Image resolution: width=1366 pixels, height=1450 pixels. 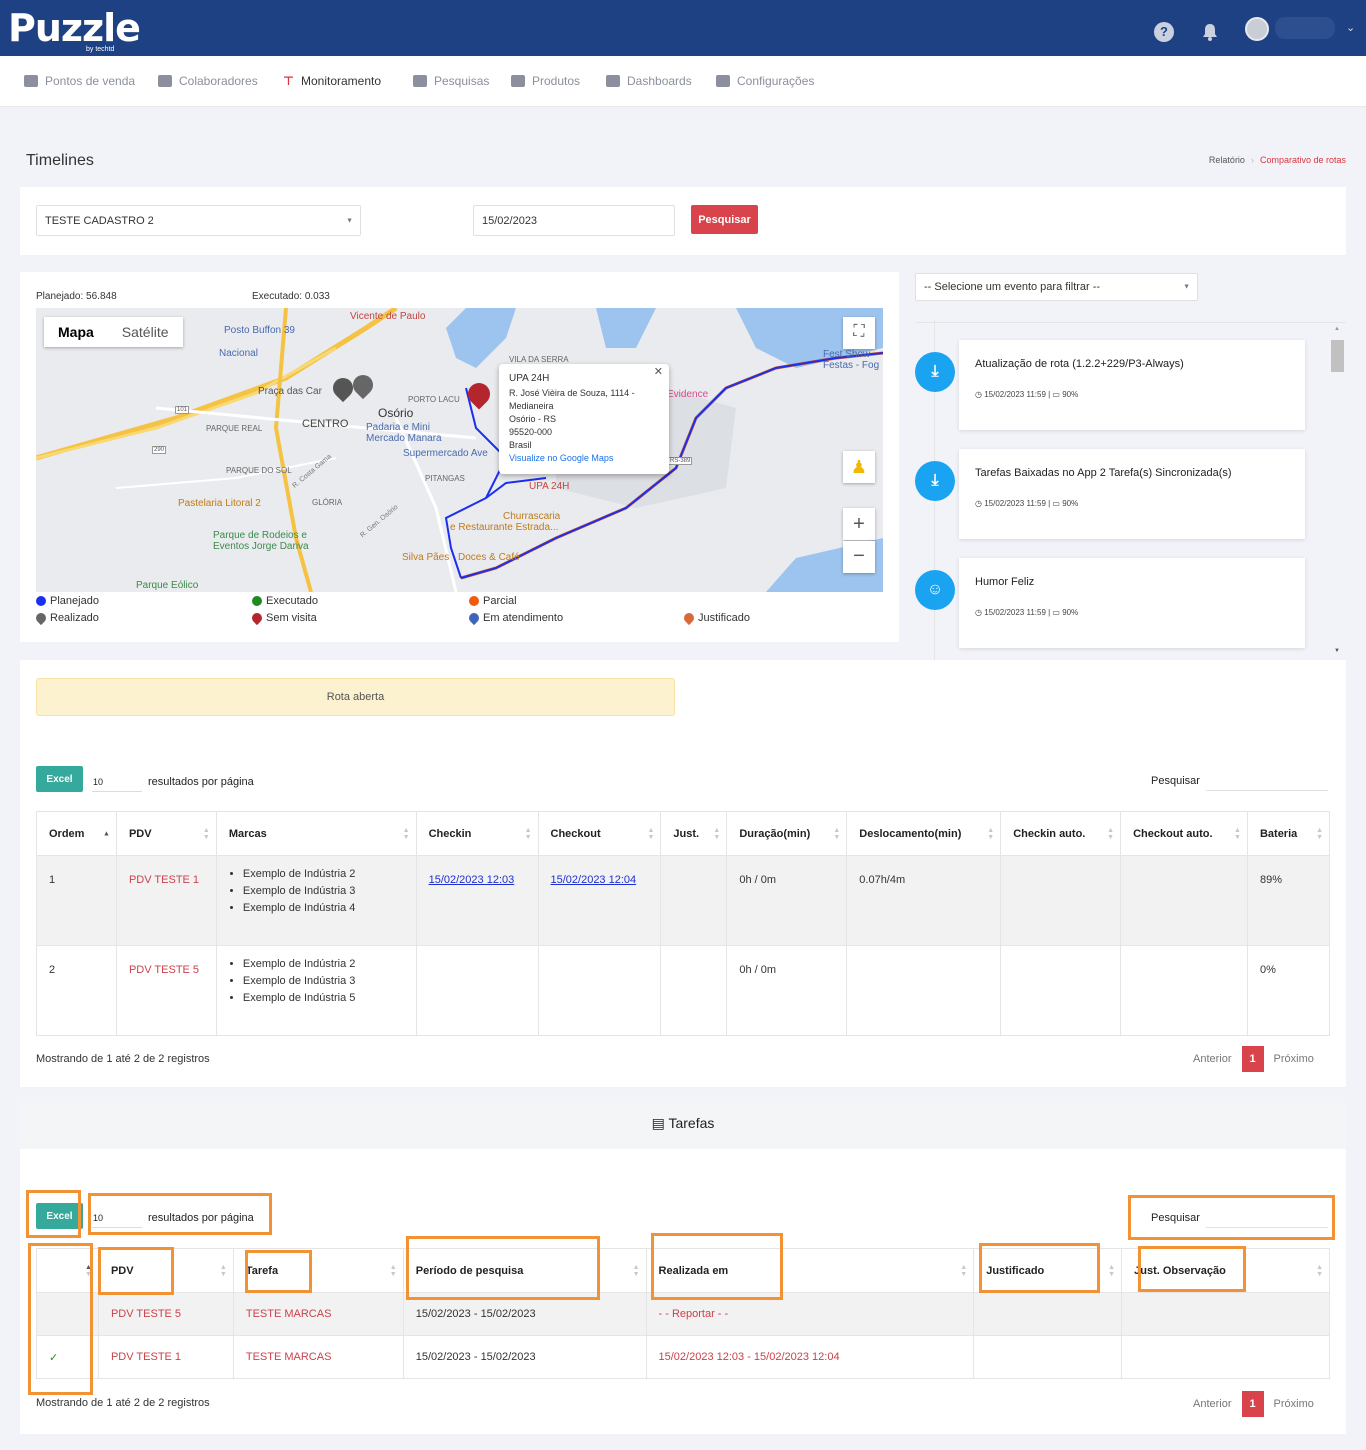 I want to click on bell-icon, so click(x=1210, y=32).